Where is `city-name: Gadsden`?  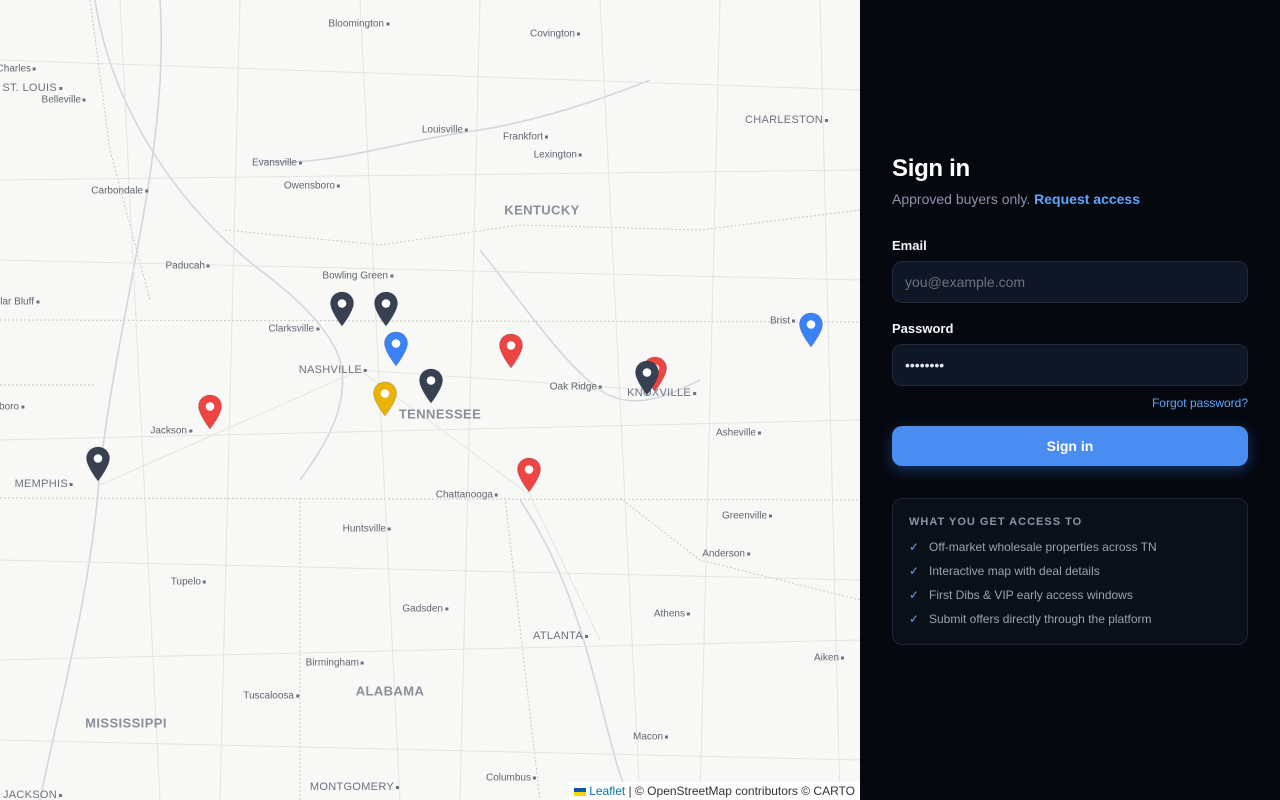 city-name: Gadsden is located at coordinates (422, 609).